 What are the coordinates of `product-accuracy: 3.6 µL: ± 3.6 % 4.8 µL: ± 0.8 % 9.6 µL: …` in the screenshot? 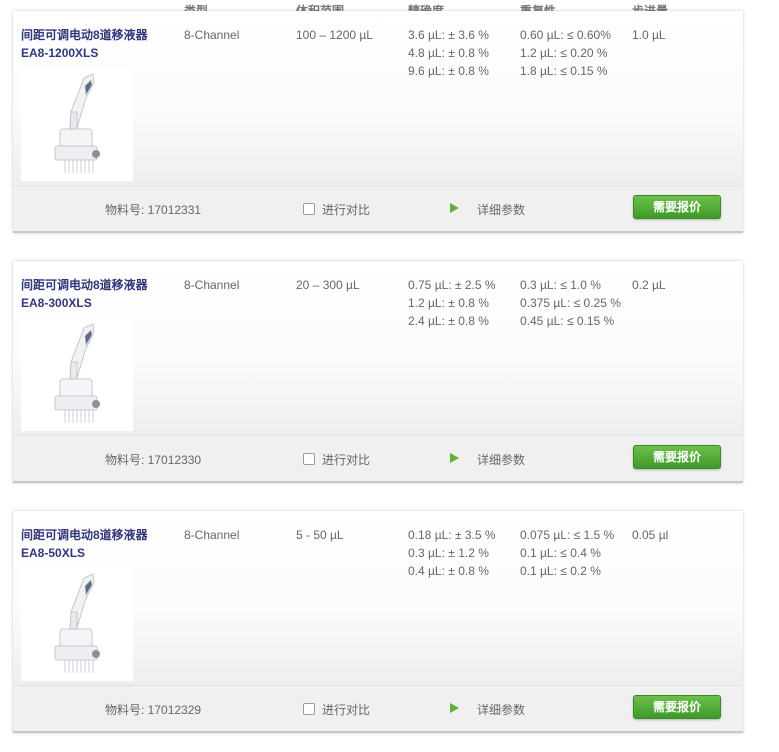 It's located at (448, 53).